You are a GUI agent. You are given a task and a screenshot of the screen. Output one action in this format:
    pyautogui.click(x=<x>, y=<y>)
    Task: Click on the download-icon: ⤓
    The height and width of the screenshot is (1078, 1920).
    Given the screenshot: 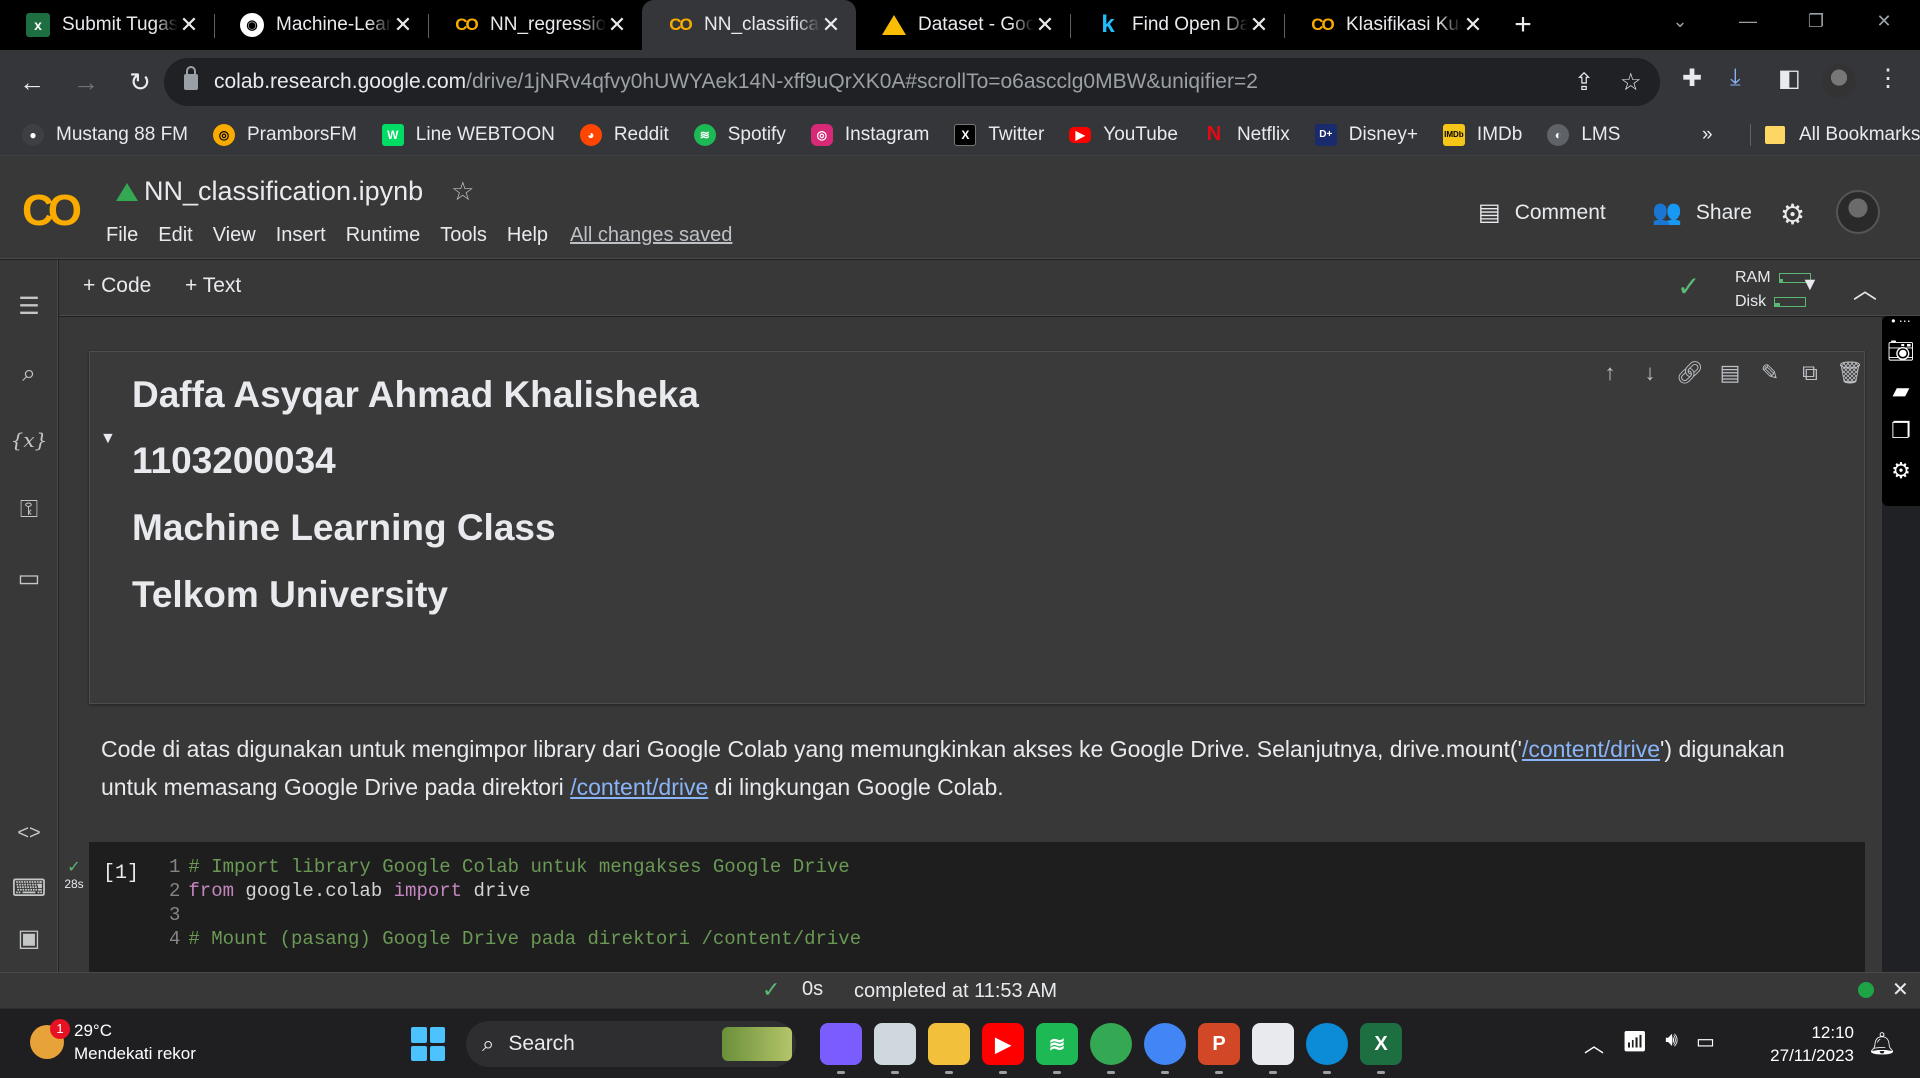 What is the action you would take?
    pyautogui.click(x=1735, y=78)
    